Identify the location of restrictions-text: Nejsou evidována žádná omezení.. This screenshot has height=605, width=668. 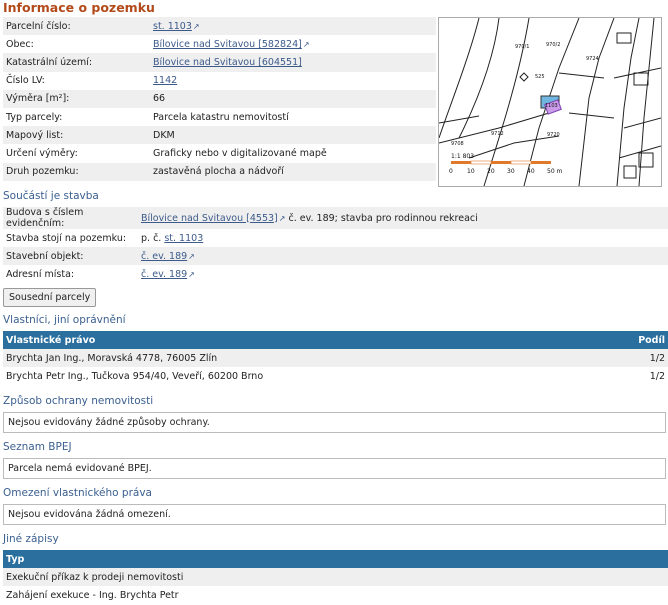
(334, 514).